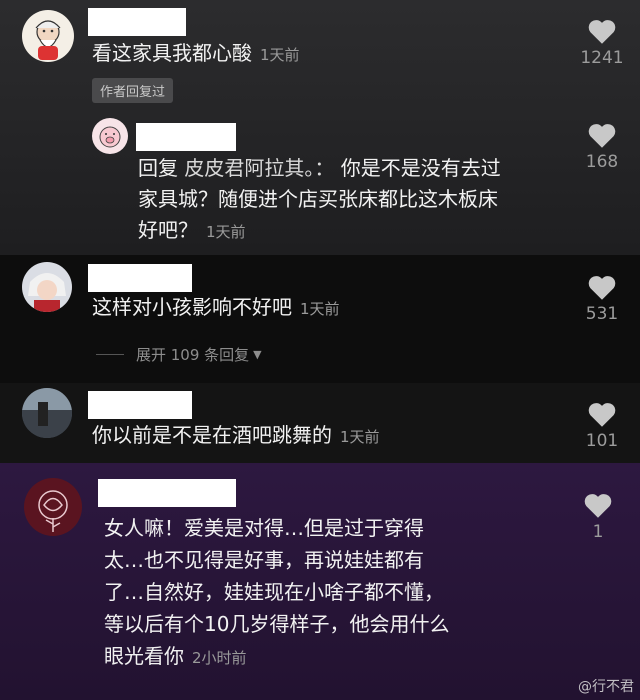  Describe the element at coordinates (219, 658) in the screenshot. I see `comment-time: 2小时前` at that location.